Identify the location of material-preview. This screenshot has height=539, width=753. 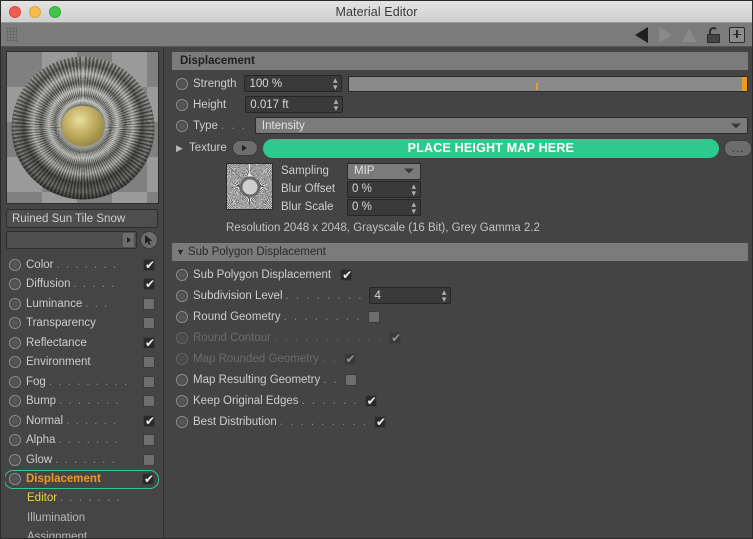
(82, 127).